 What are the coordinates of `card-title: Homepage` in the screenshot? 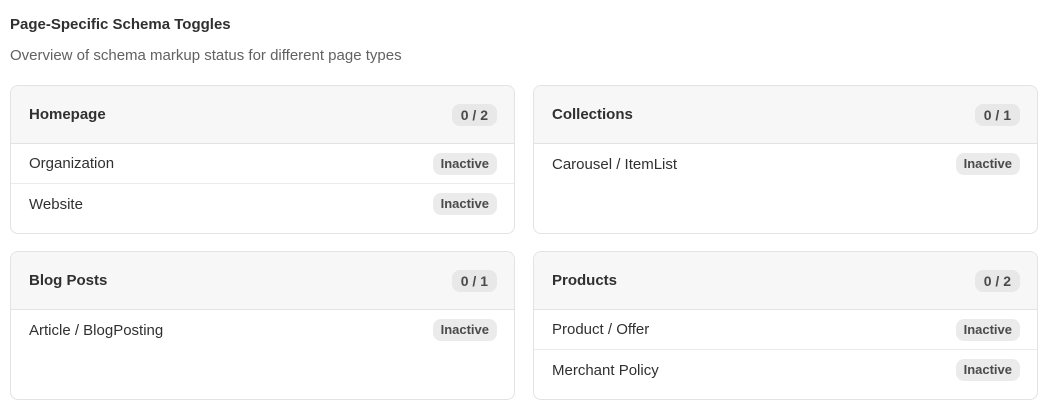 It's located at (67, 114).